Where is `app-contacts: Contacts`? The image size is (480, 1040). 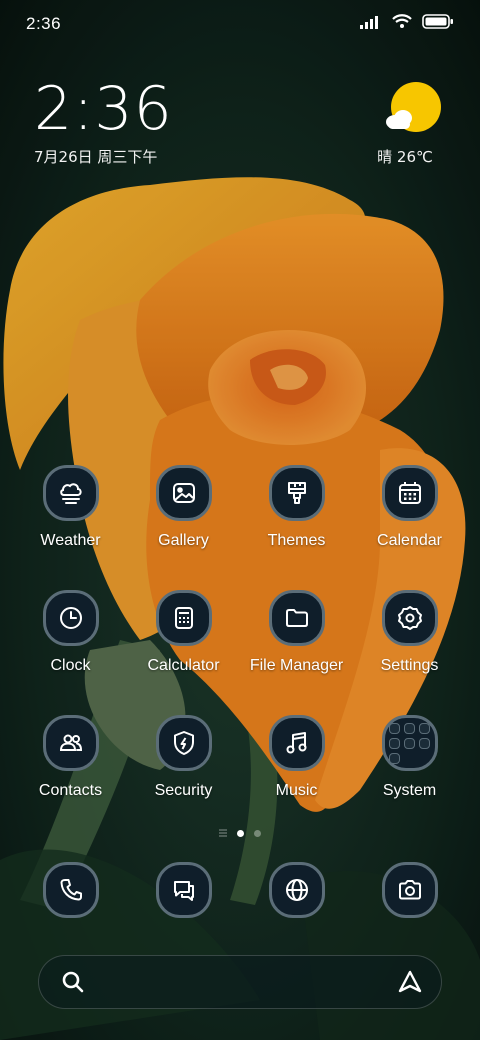 app-contacts: Contacts is located at coordinates (70, 777).